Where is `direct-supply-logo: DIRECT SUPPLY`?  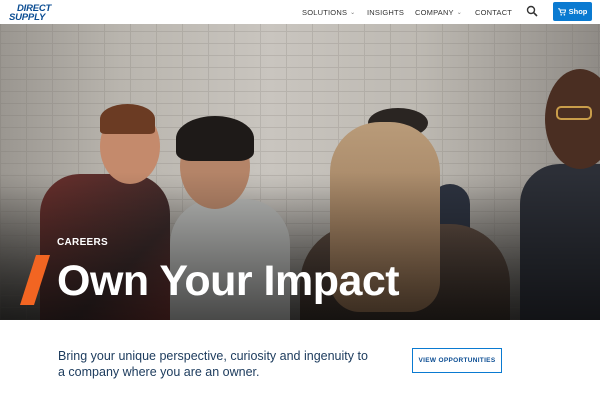 direct-supply-logo: DIRECT SUPPLY is located at coordinates (35, 12).